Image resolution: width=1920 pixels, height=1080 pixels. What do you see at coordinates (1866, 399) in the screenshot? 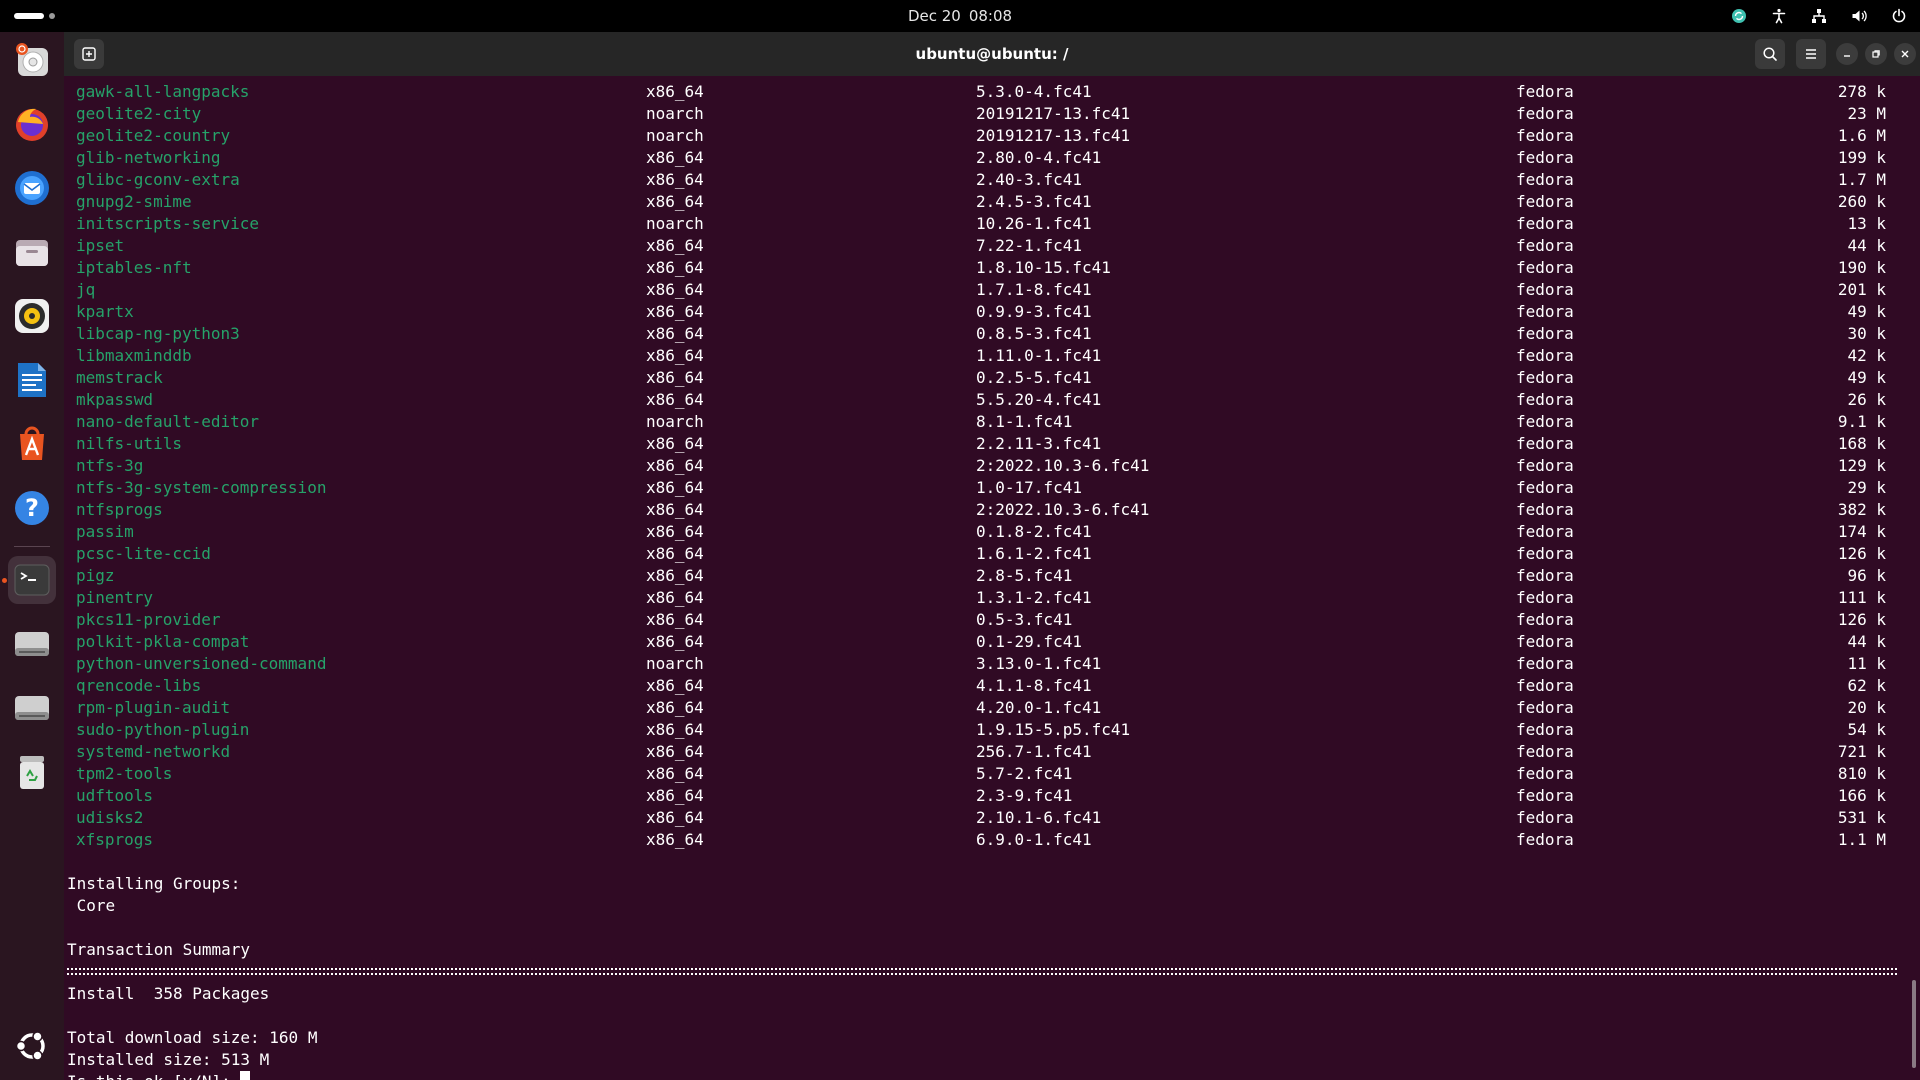
I see `package-size: 26 k` at bounding box center [1866, 399].